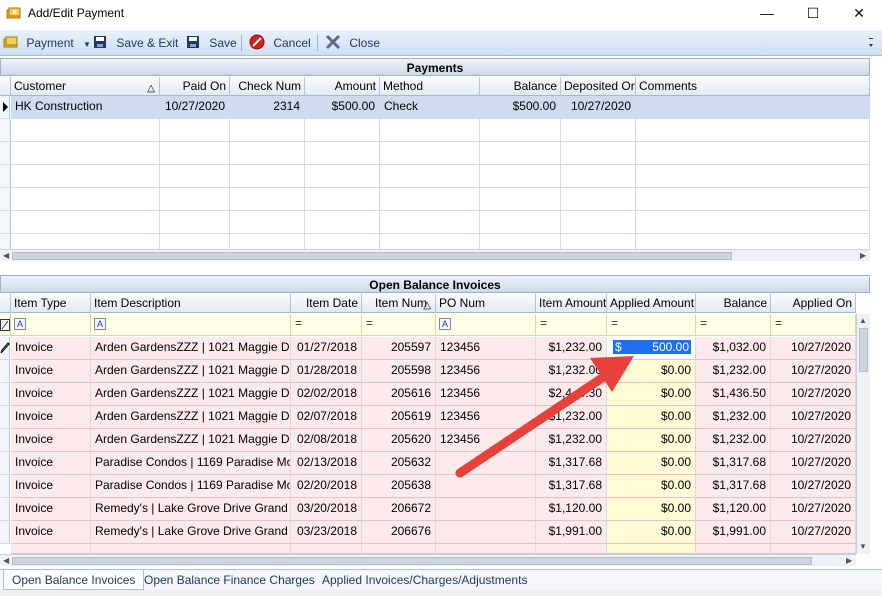 Image resolution: width=882 pixels, height=596 pixels. What do you see at coordinates (326, 440) in the screenshot?
I see `cell-item-date: 02/08/2018` at bounding box center [326, 440].